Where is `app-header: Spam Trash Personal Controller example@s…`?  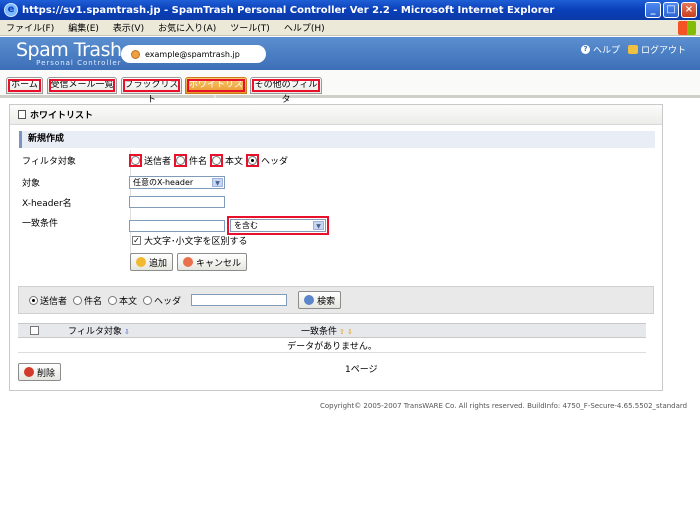
app-header: Spam Trash Personal Controller example@s… is located at coordinates (350, 53).